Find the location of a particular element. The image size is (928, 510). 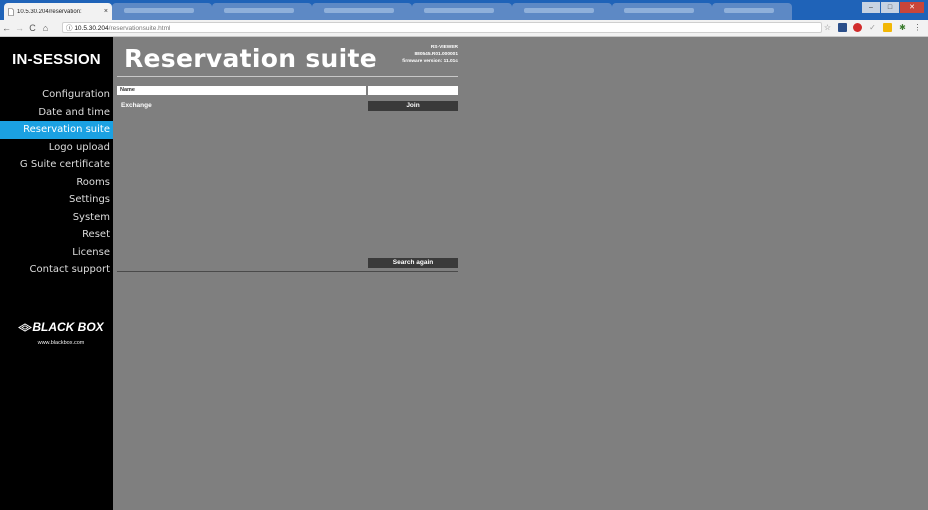

logo-url: www.blackbox.com is located at coordinates (61, 343).